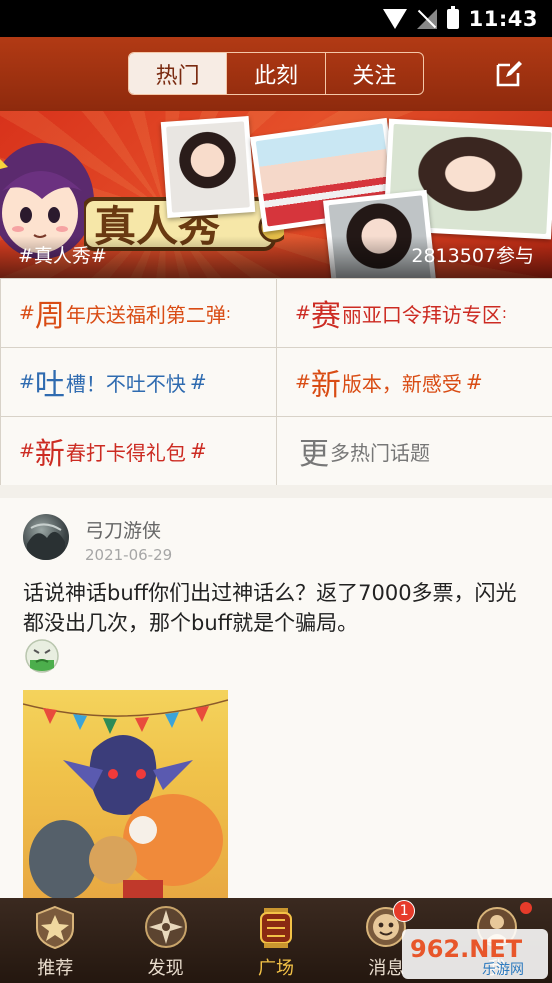 This screenshot has width=552, height=983. What do you see at coordinates (42, 656) in the screenshot?
I see `sick-face-emoji` at bounding box center [42, 656].